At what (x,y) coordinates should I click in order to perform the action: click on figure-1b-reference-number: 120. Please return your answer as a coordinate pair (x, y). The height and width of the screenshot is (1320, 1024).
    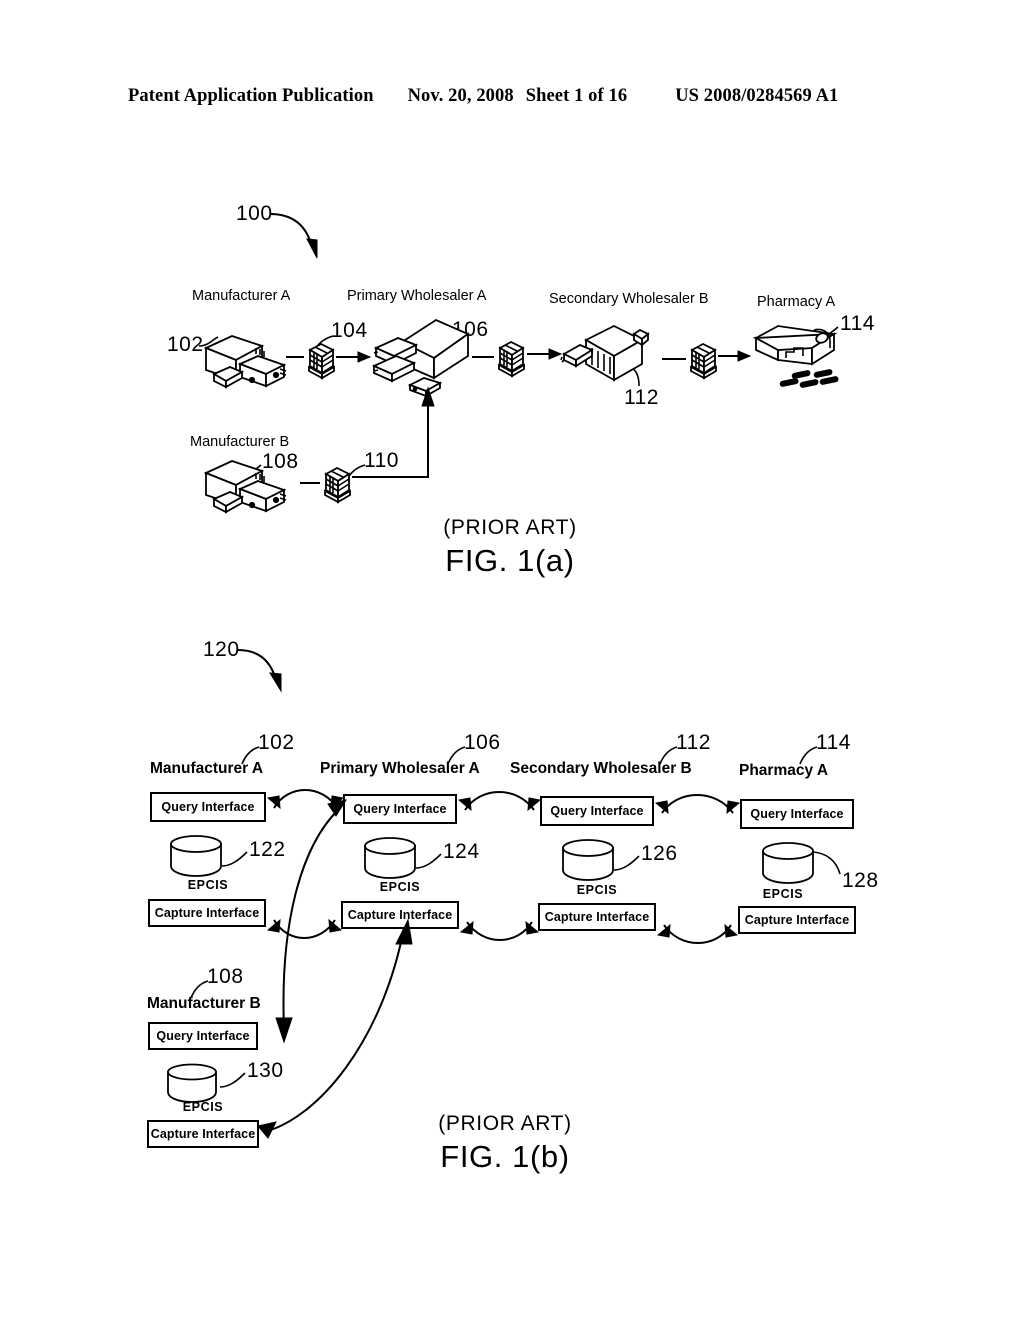
    Looking at the image, I should click on (221, 649).